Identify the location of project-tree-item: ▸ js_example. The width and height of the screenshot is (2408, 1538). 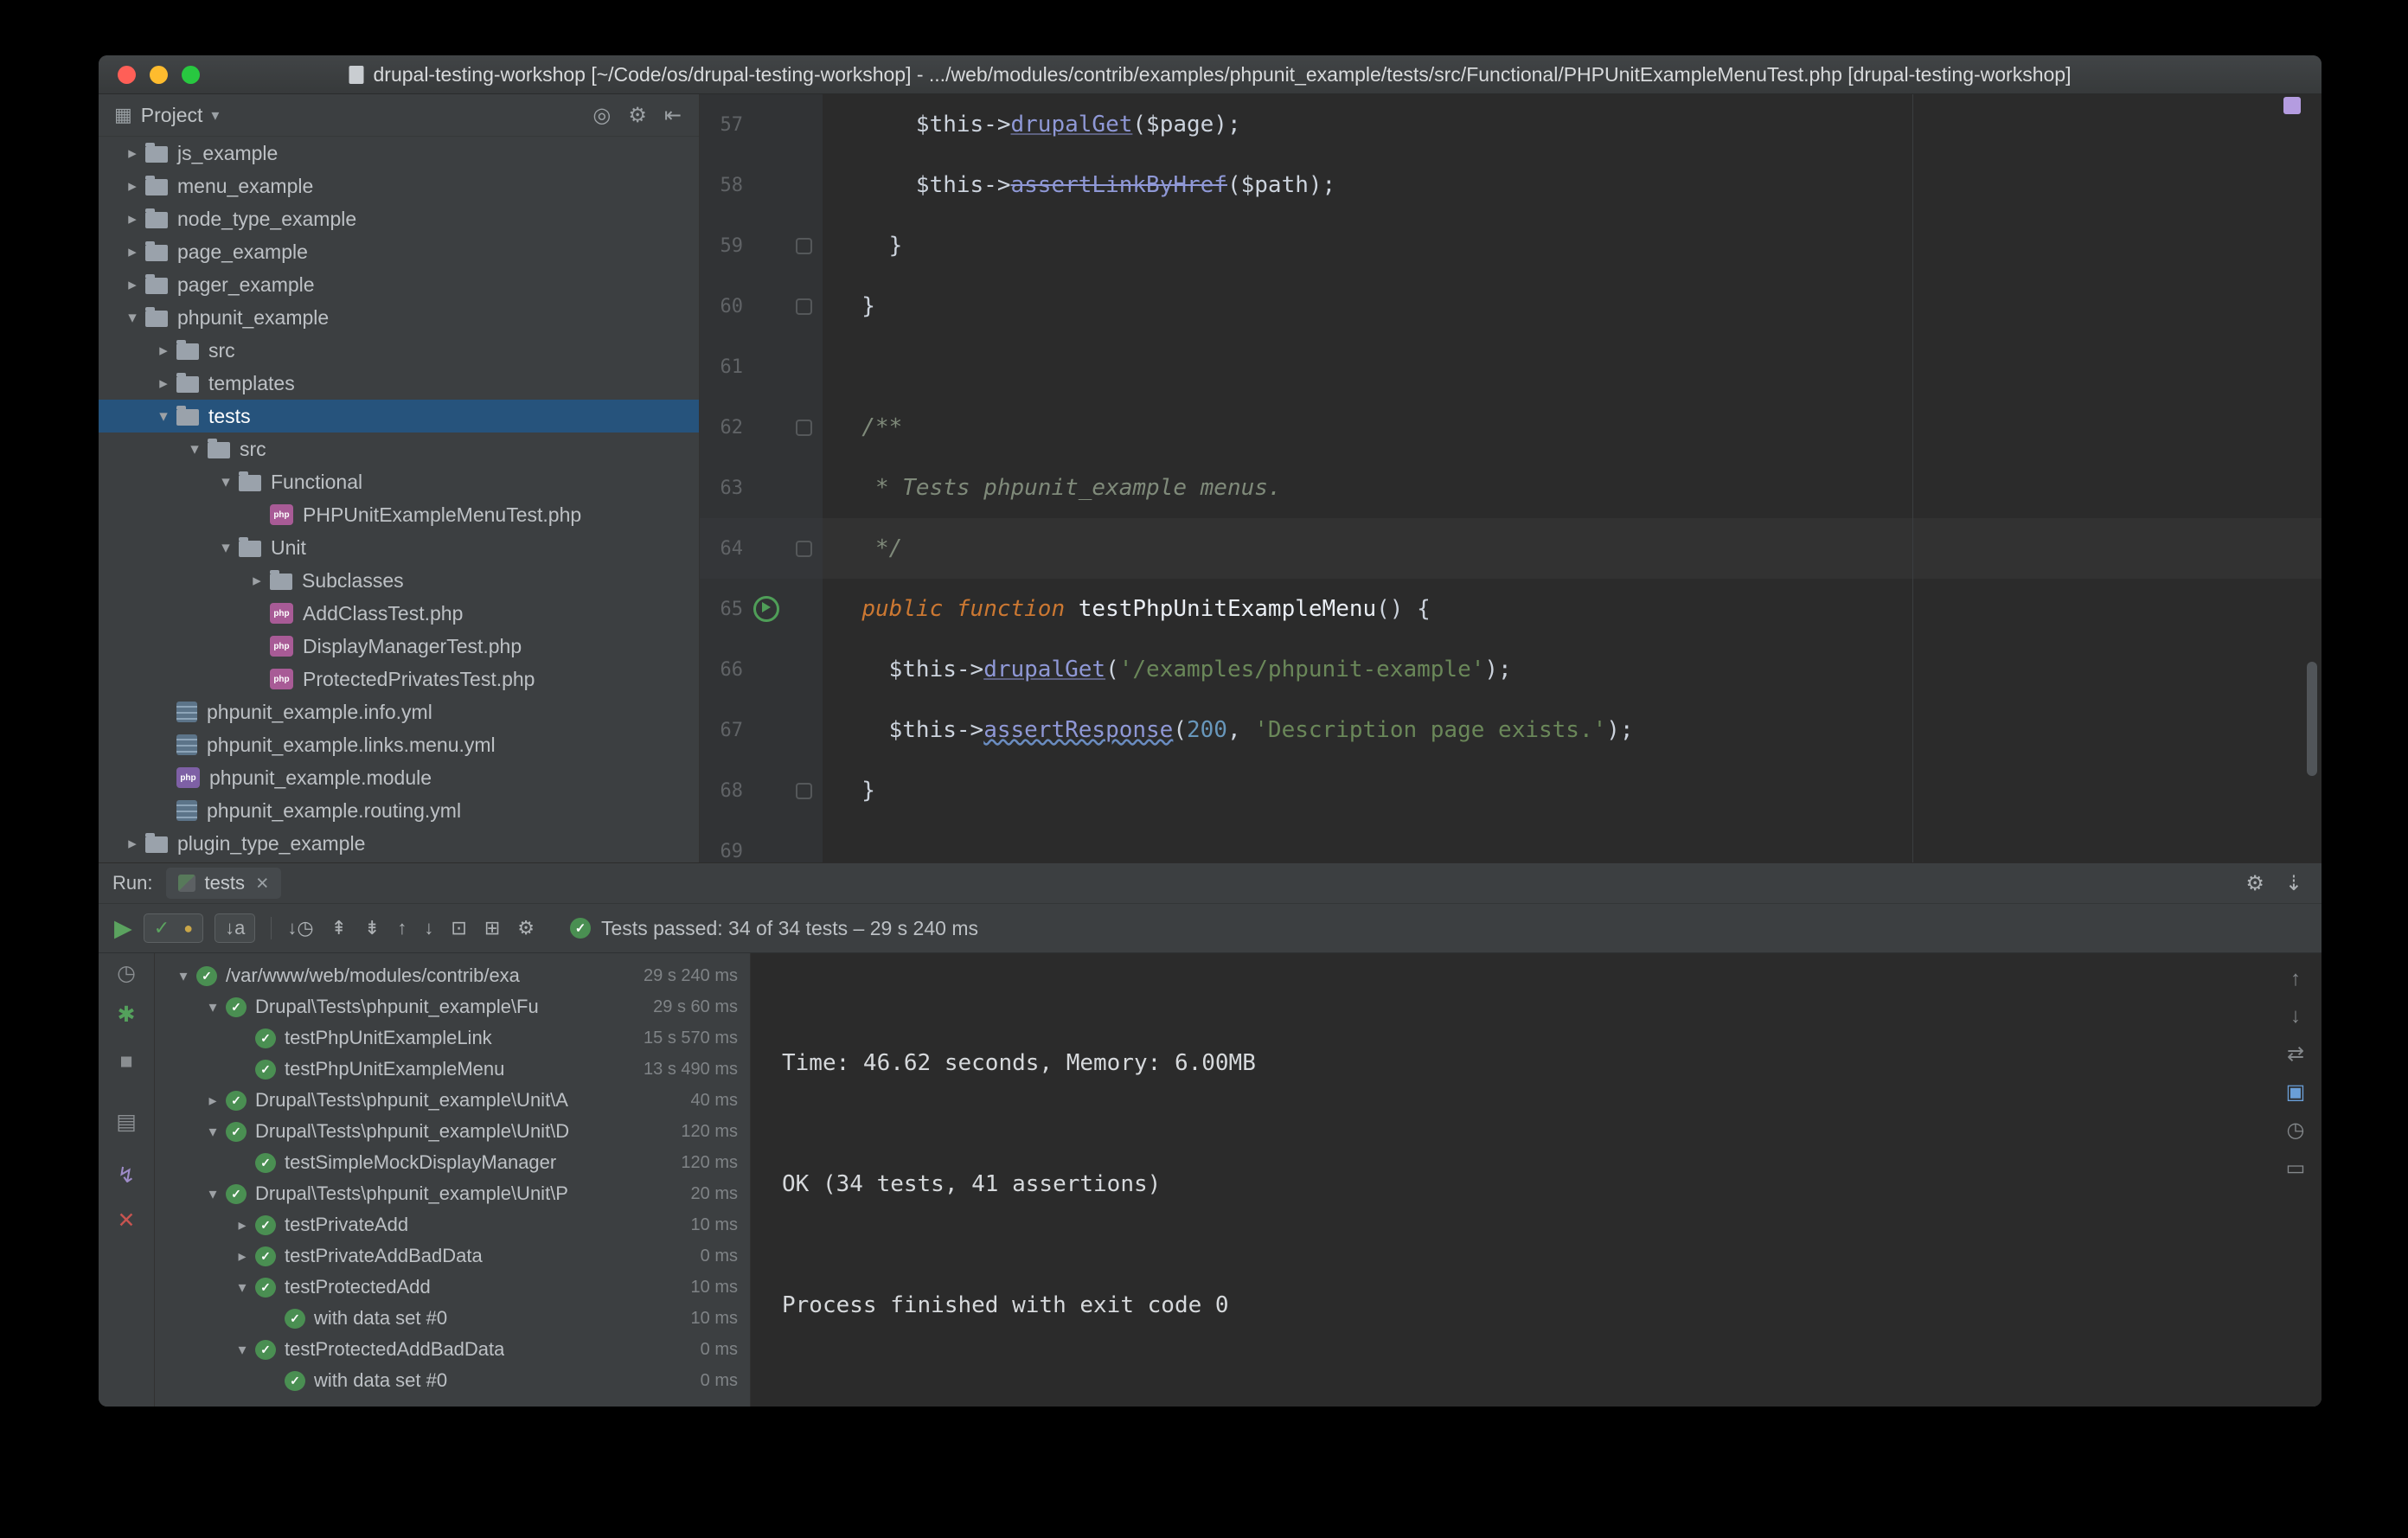
(399, 154).